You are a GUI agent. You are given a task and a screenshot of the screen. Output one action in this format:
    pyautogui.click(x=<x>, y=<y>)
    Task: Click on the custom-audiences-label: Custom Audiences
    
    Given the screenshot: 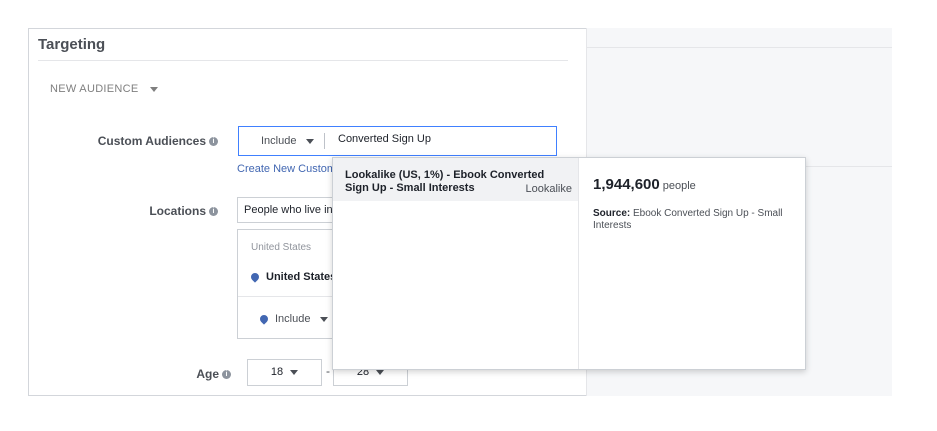 What is the action you would take?
    pyautogui.click(x=151, y=141)
    